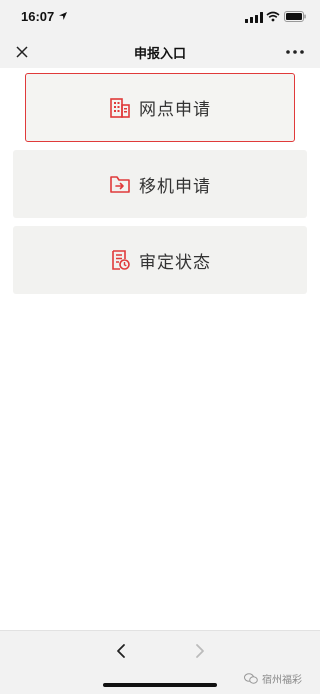 This screenshot has height=694, width=320. What do you see at coordinates (120, 107) in the screenshot?
I see `building-icon` at bounding box center [120, 107].